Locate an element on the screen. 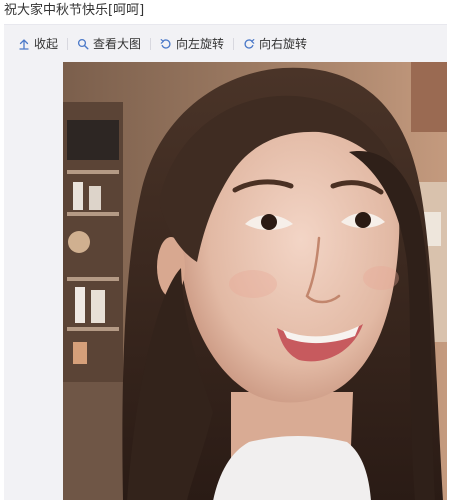  rotate-right-label: 向右旋转 is located at coordinates (283, 44).